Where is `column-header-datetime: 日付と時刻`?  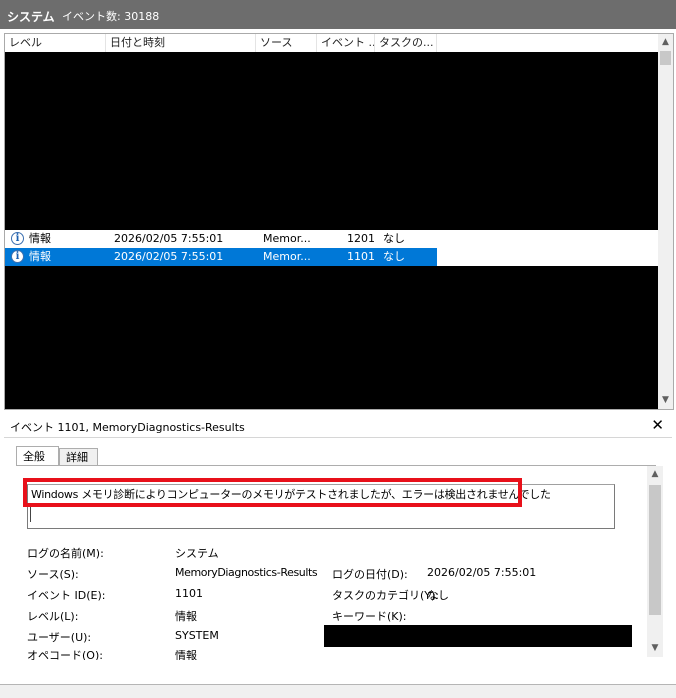
column-header-datetime: 日付と時刻 is located at coordinates (181, 43).